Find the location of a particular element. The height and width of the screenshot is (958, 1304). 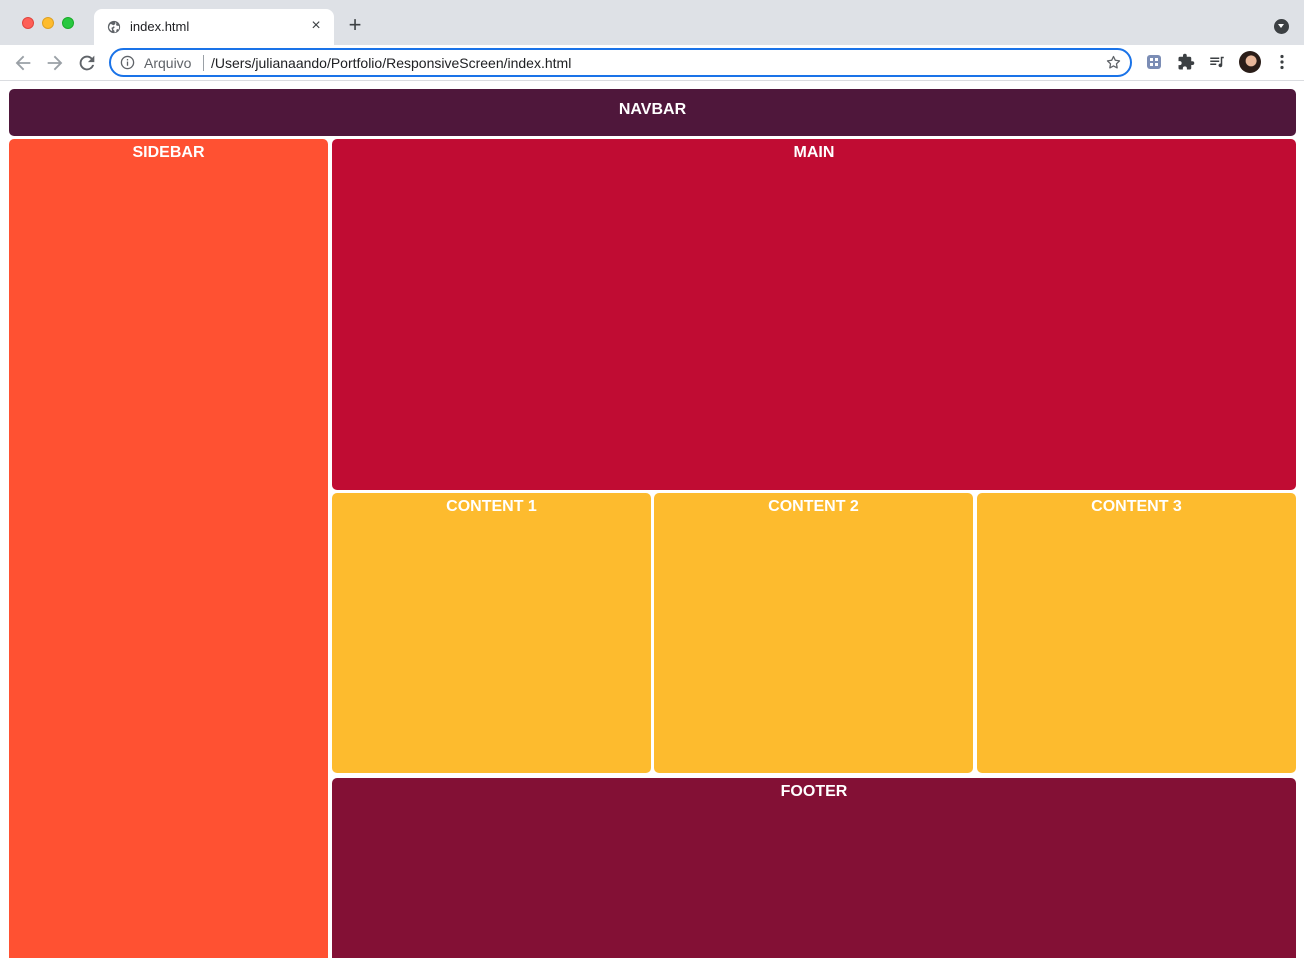

footer-label: FOOTER is located at coordinates (814, 791).